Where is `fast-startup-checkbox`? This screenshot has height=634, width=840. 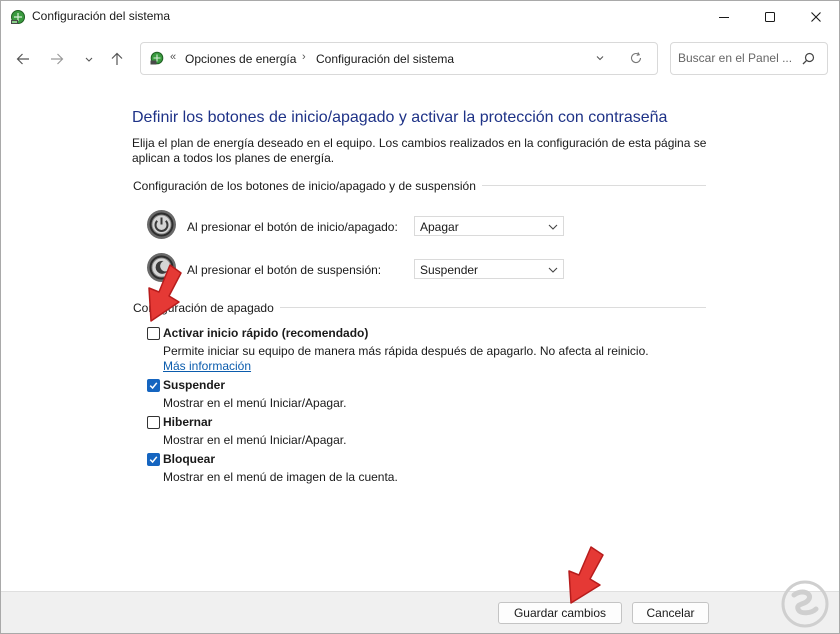
fast-startup-checkbox is located at coordinates (153, 333).